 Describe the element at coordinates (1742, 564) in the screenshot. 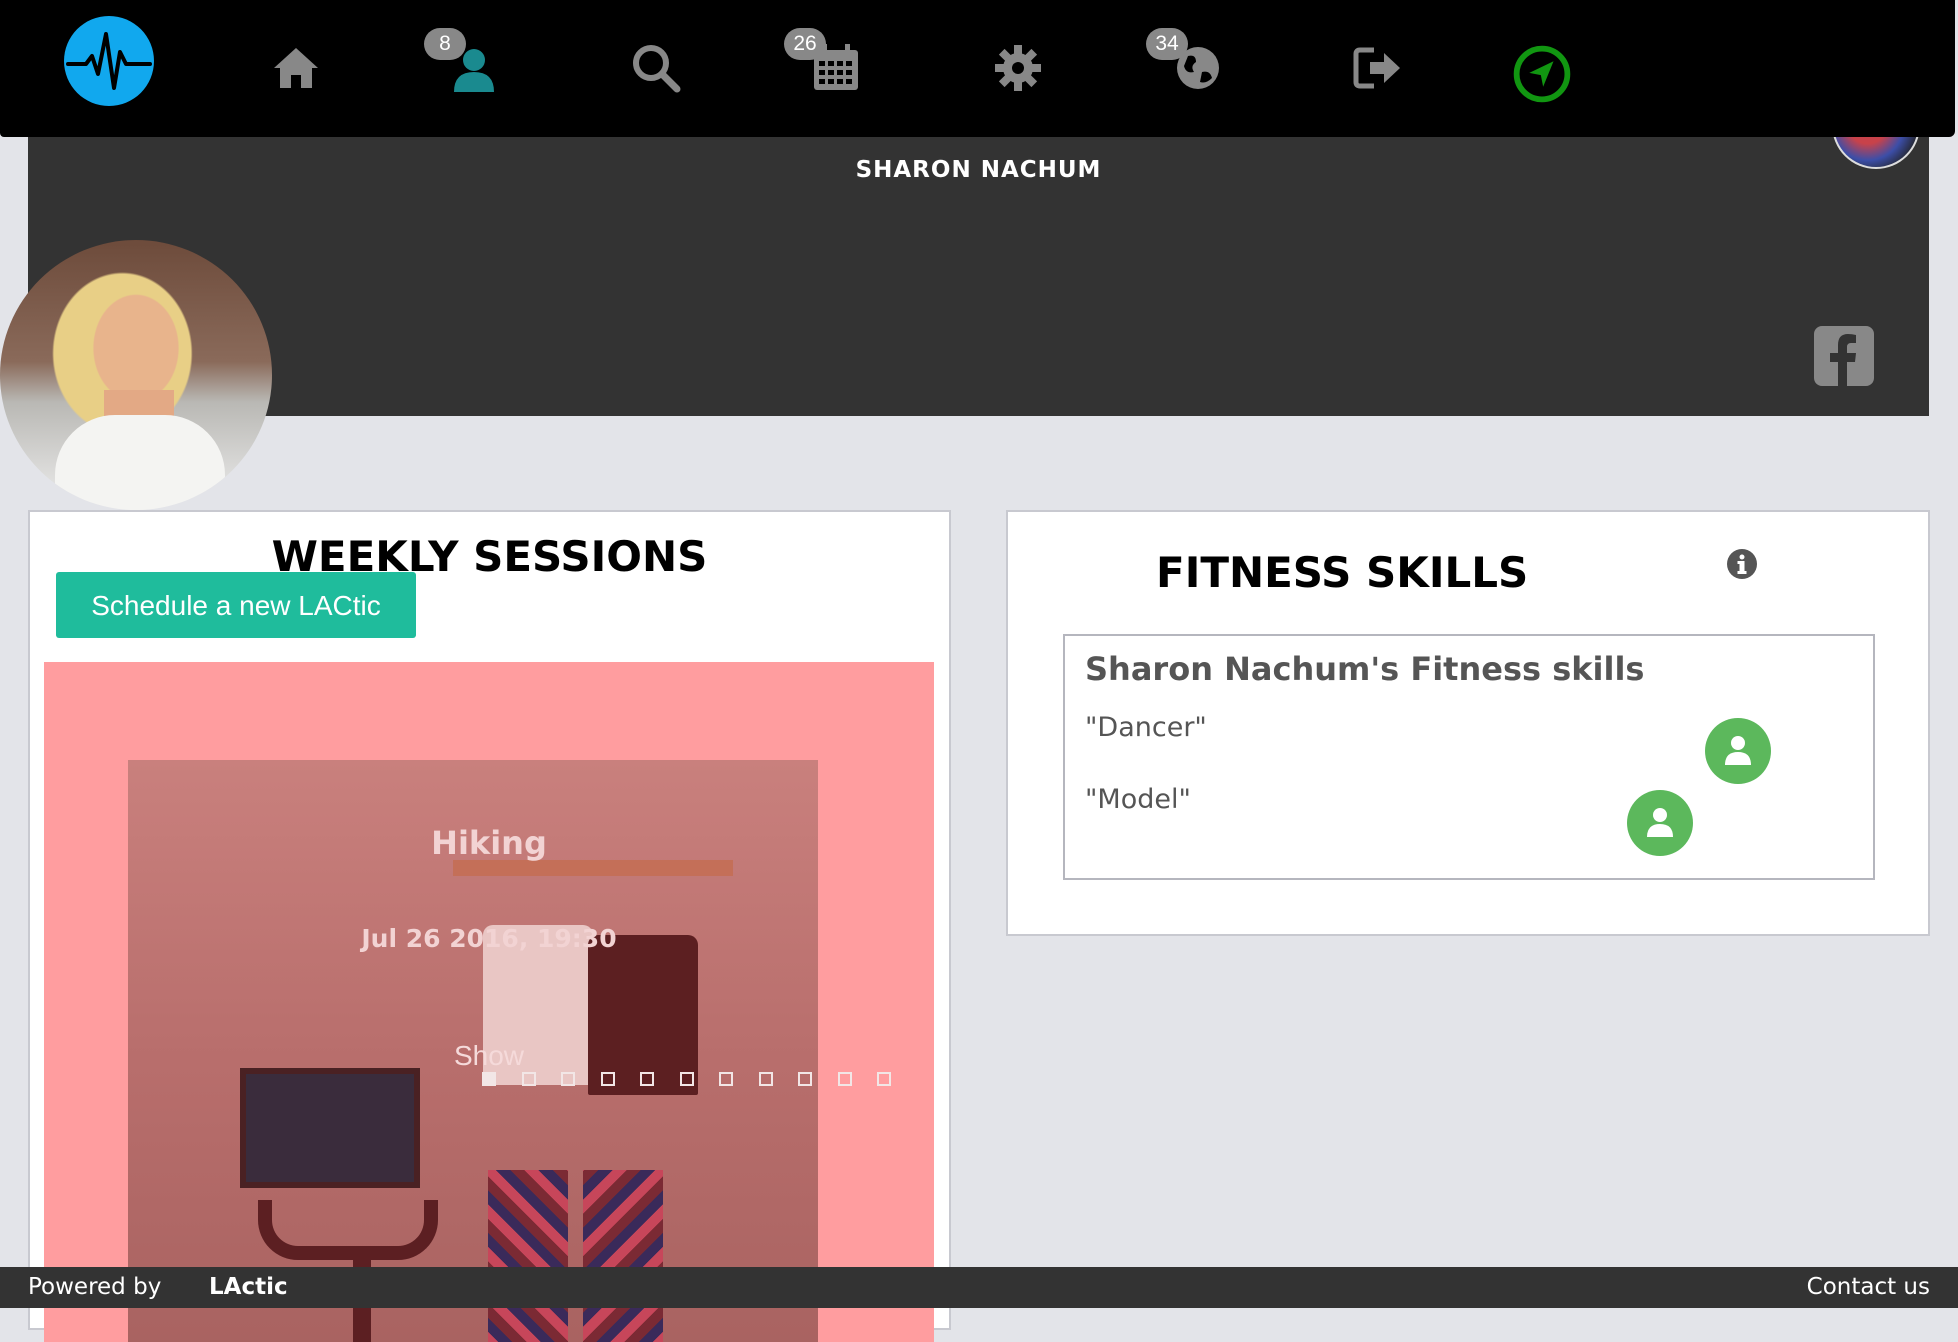

I see `info-icon` at that location.